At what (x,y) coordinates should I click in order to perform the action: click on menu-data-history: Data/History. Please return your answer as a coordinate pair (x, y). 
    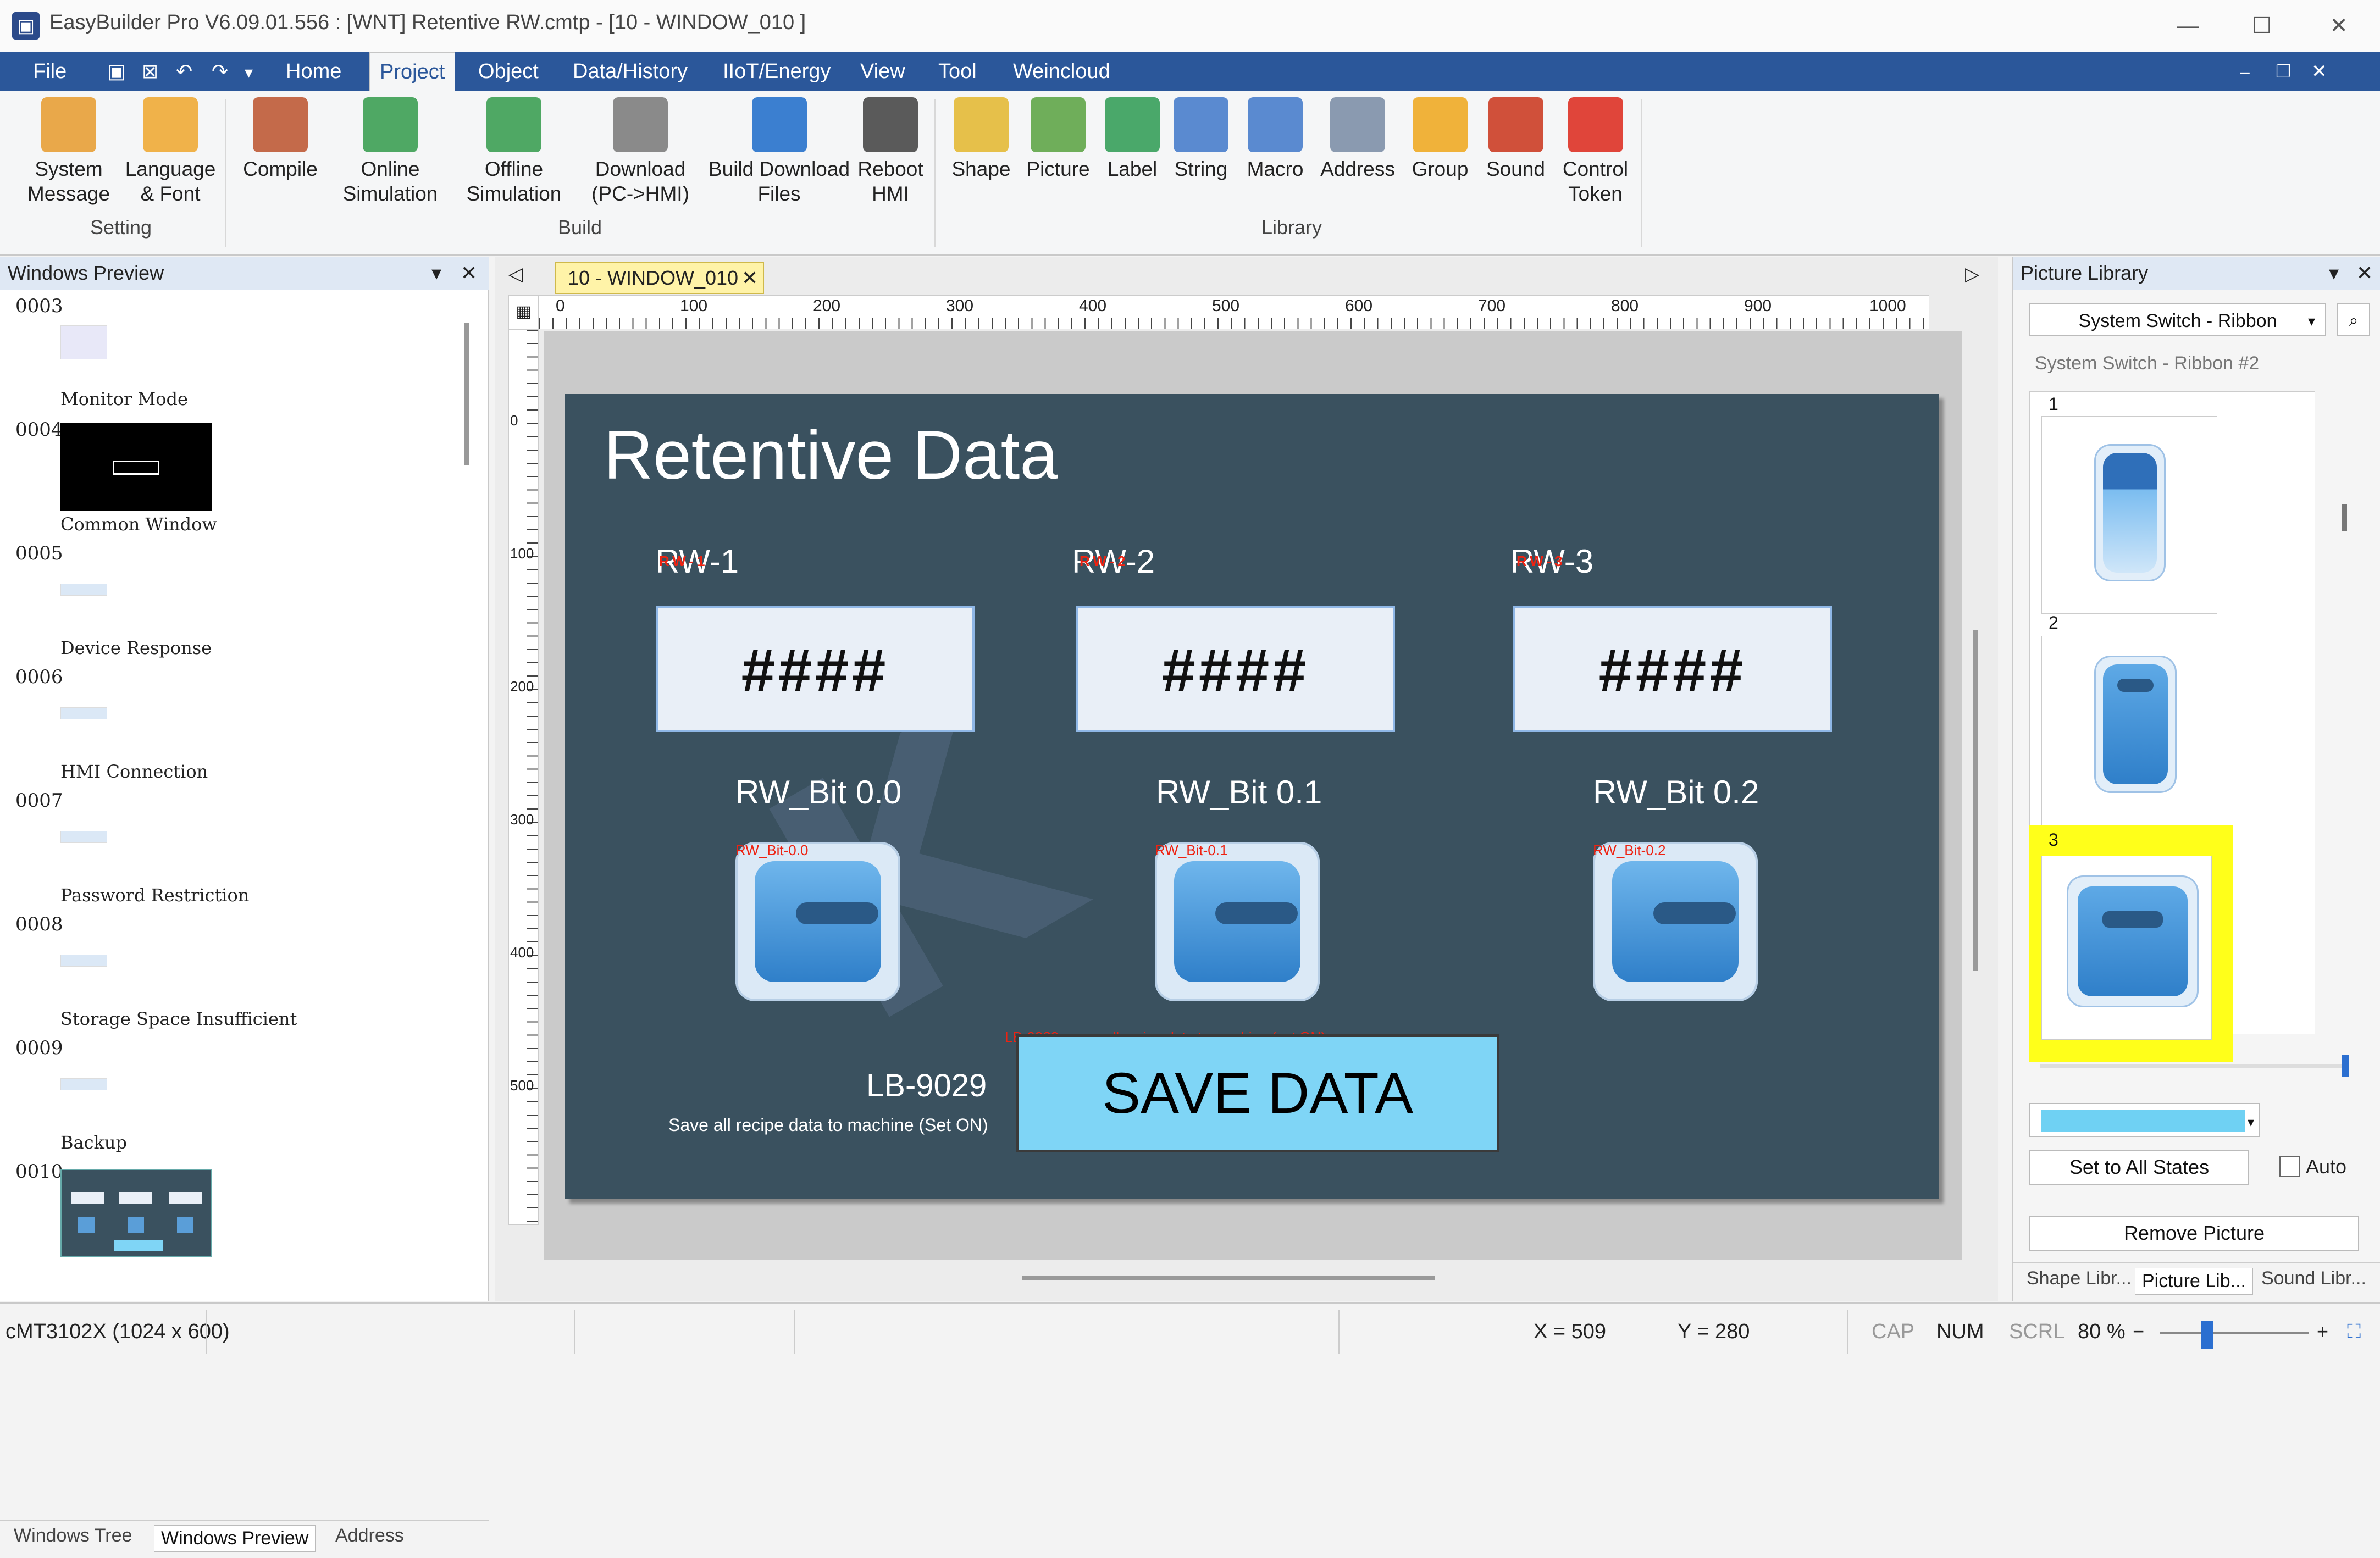
    Looking at the image, I should click on (631, 71).